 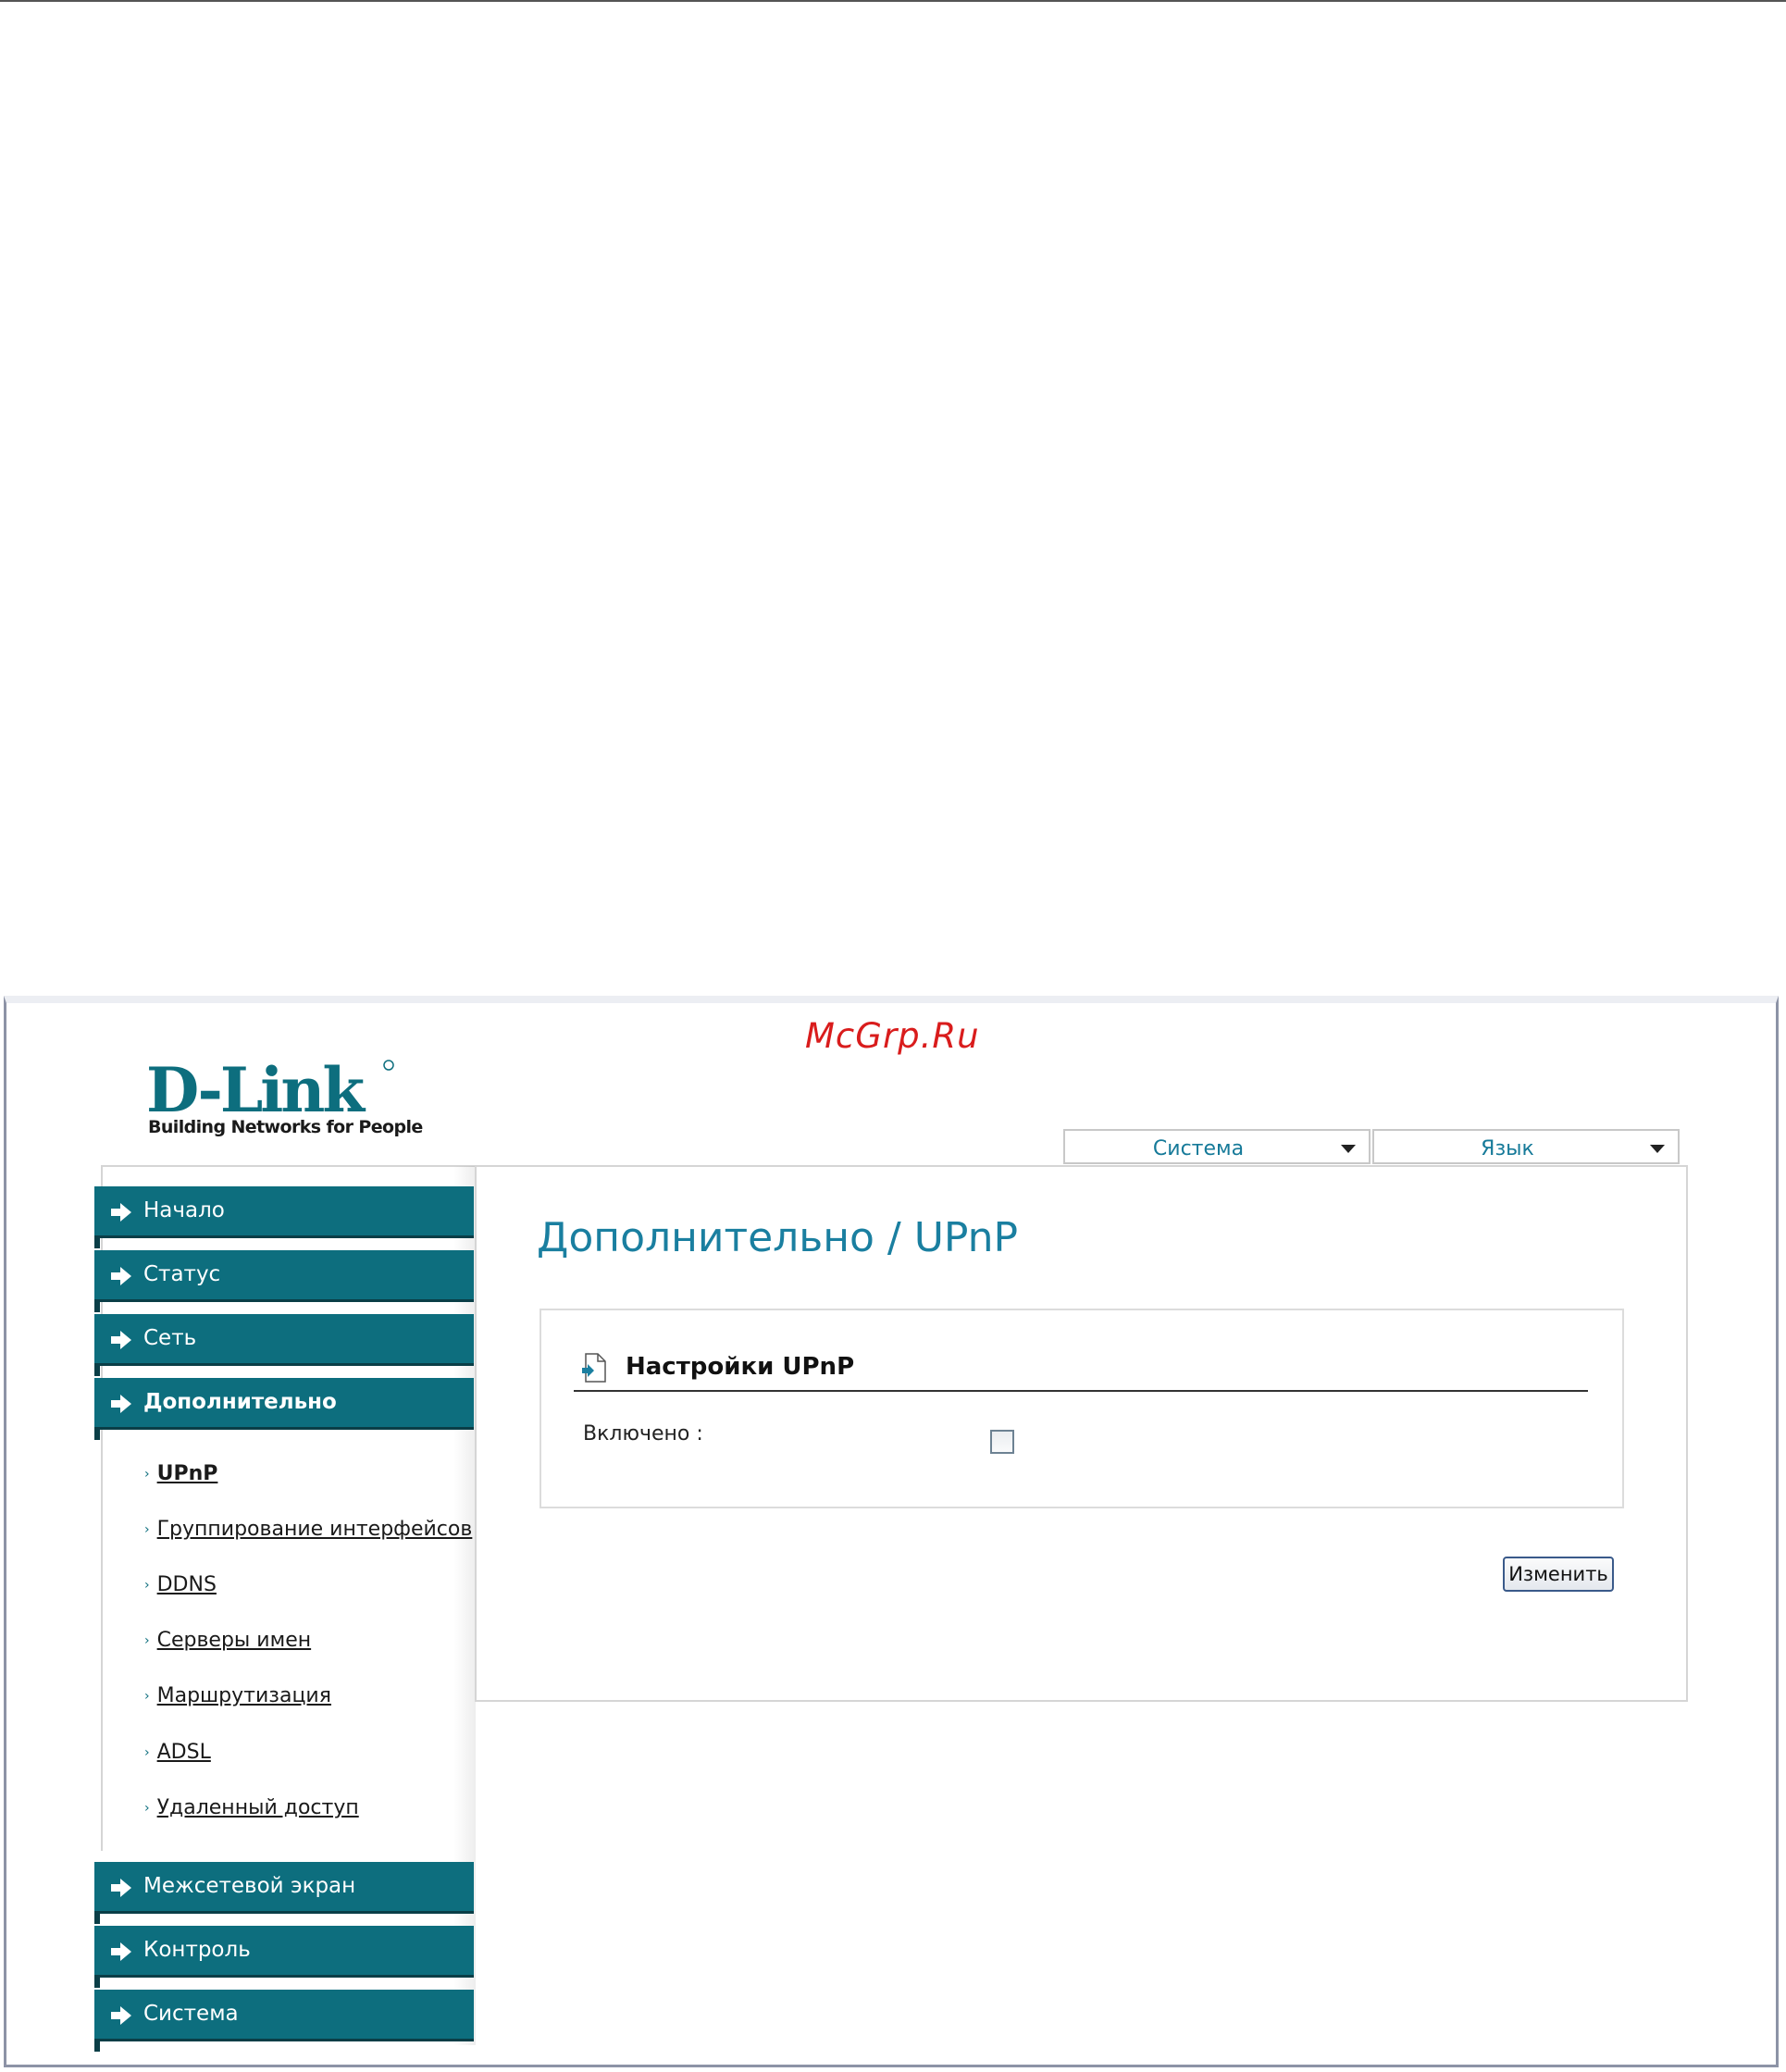 What do you see at coordinates (893, 1) in the screenshot?
I see `page-top-rule` at bounding box center [893, 1].